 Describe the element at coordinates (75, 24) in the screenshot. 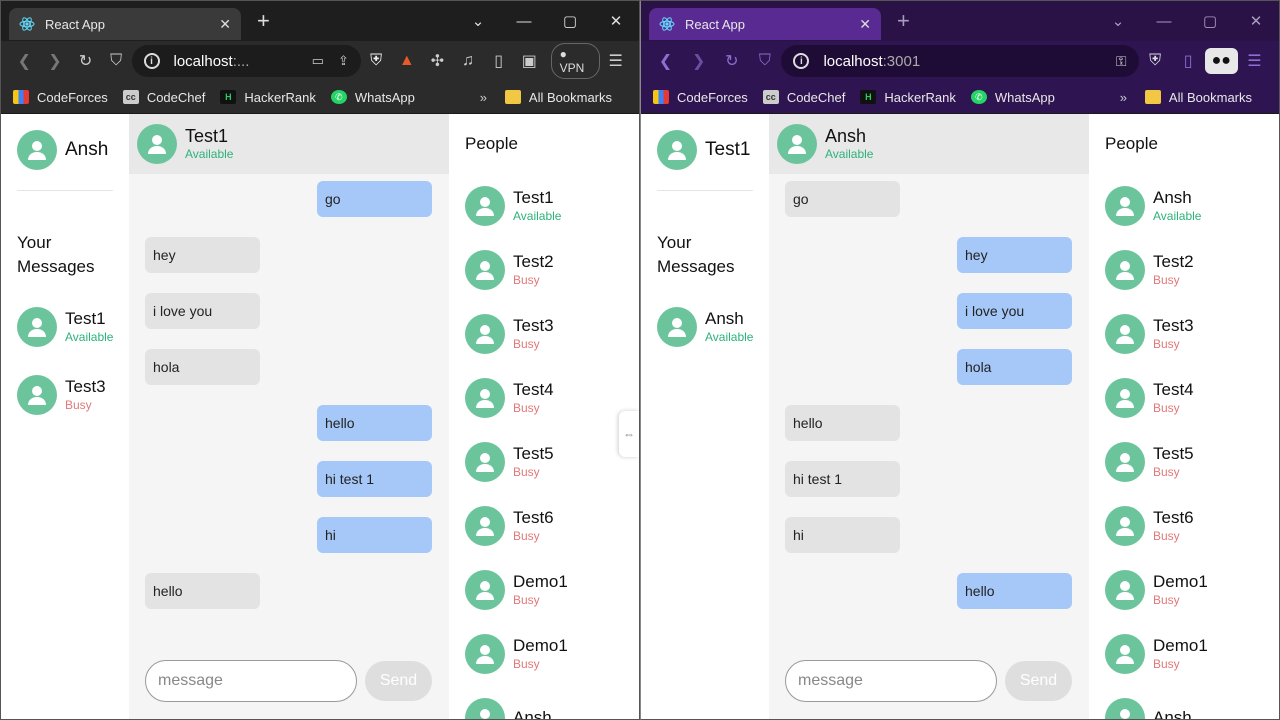

I see `tab-title: React App` at that location.